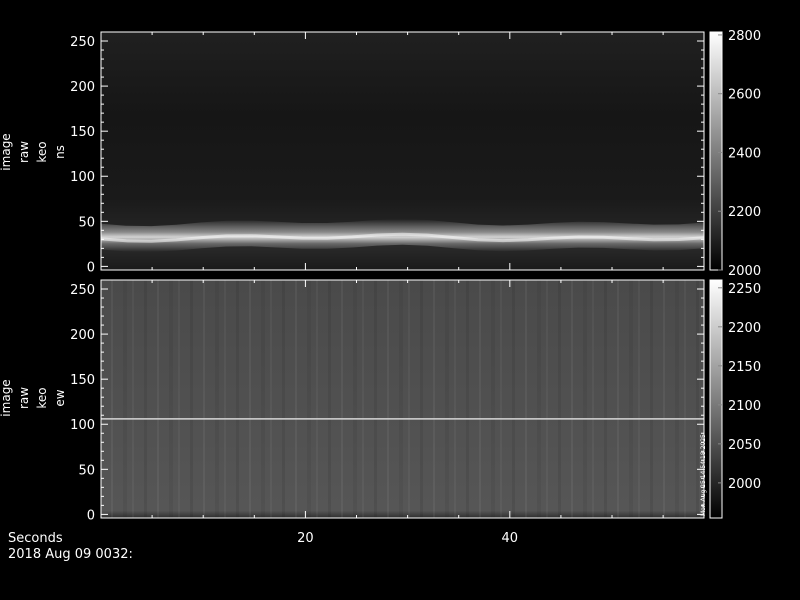 The height and width of the screenshot is (600, 800). I want to click on colorbar-tick-label: 2800, so click(744, 36).